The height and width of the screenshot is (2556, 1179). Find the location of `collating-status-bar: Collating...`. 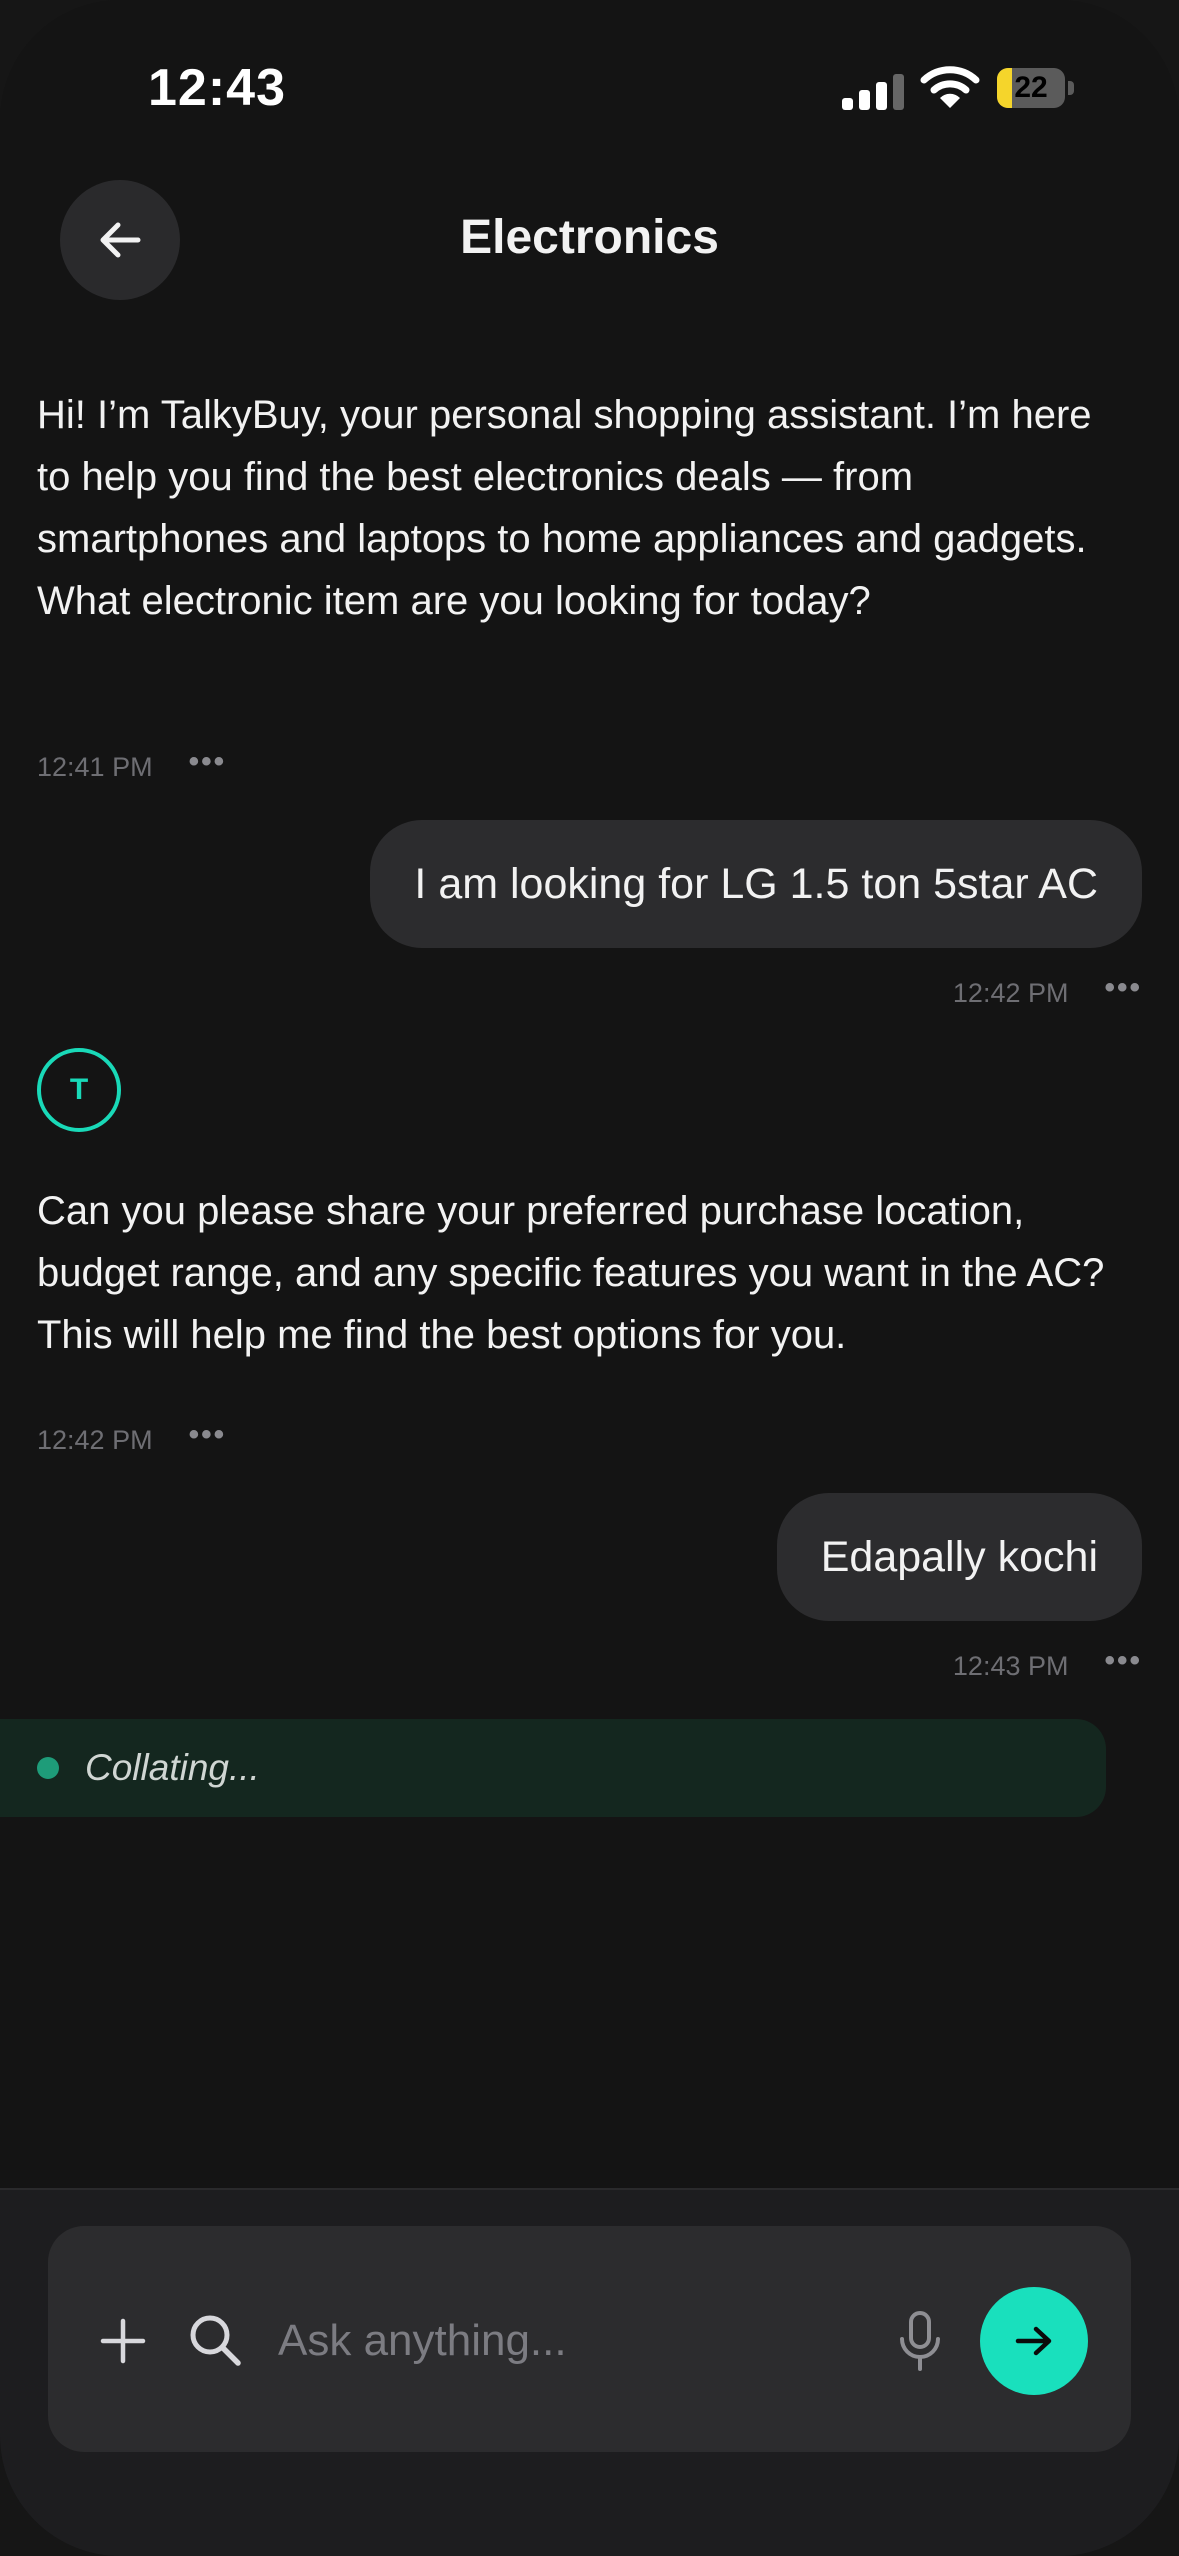

collating-status-bar: Collating... is located at coordinates (553, 1768).